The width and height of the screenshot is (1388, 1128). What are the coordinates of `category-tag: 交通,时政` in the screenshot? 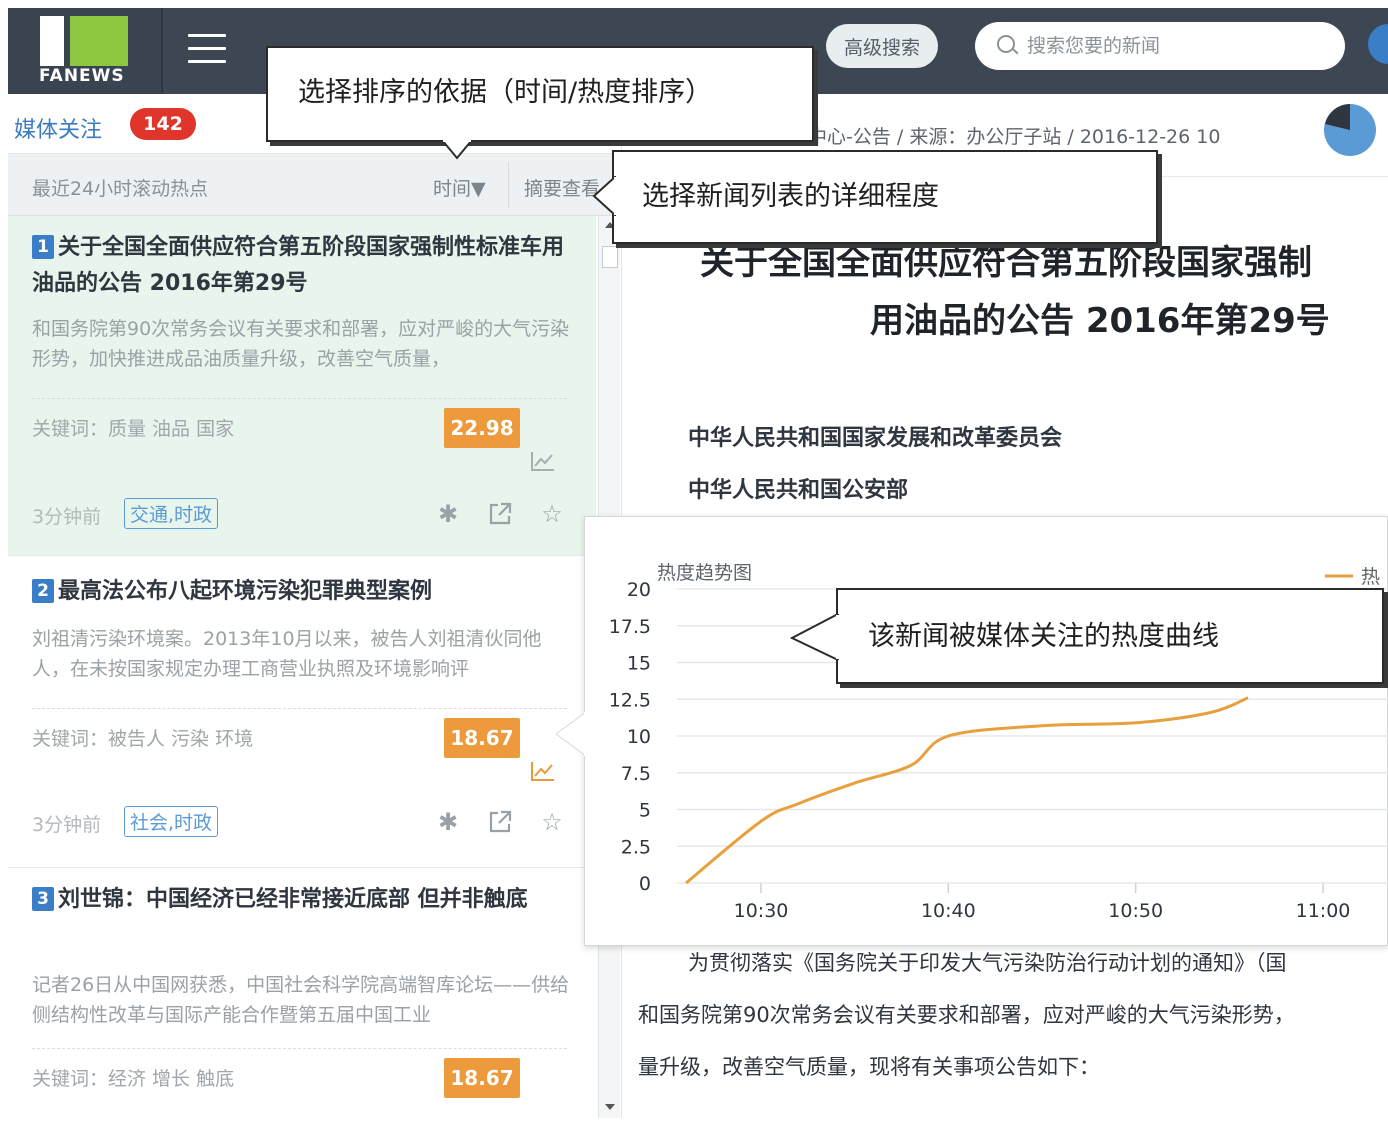 It's located at (171, 513).